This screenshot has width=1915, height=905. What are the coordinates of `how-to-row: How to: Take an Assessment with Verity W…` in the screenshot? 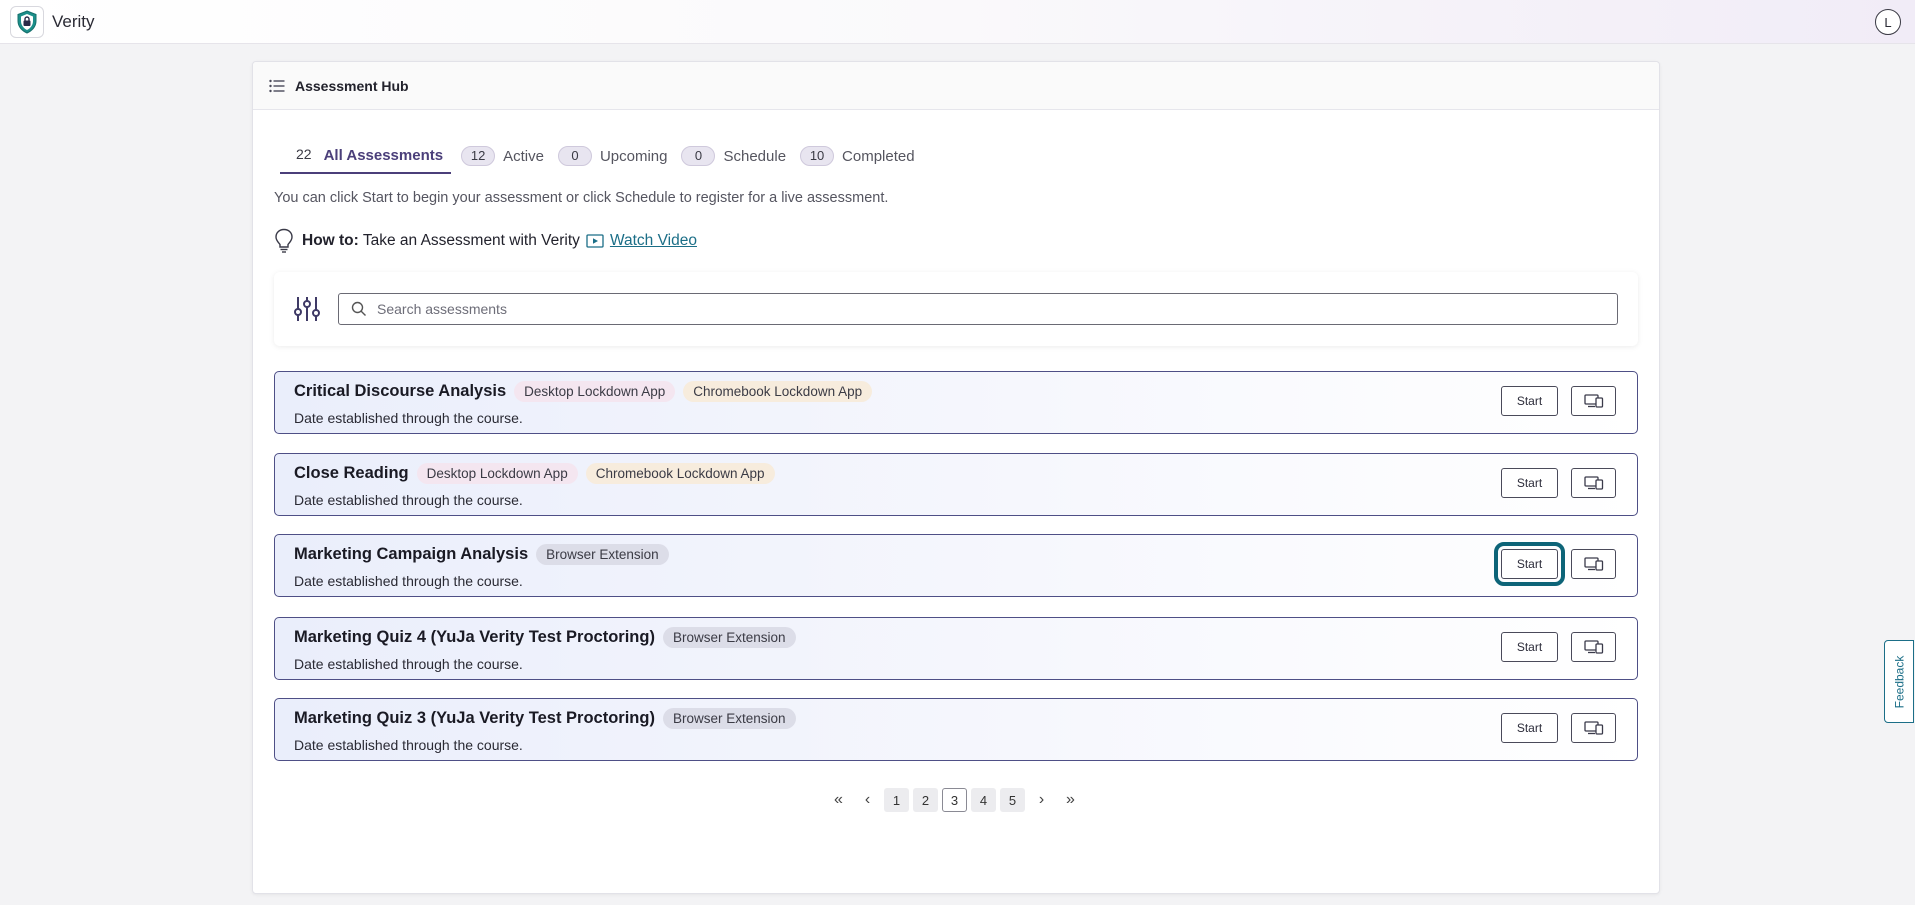 It's located at (485, 241).